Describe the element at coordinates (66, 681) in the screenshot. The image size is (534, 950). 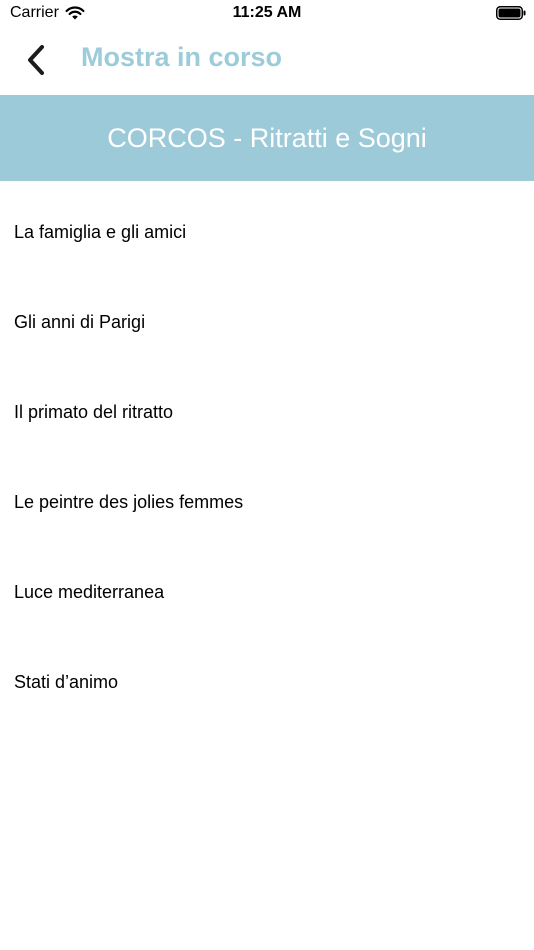
I see `list-item-label: Stati d’animo` at that location.